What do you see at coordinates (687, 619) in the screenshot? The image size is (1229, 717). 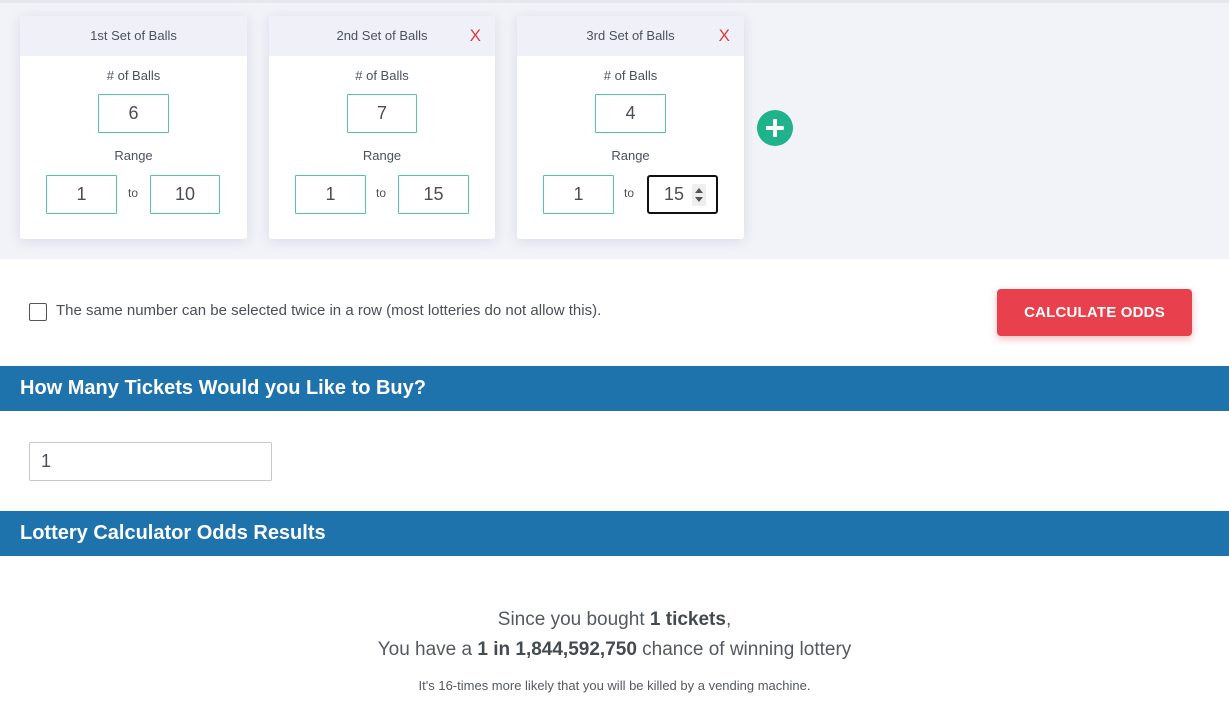 I see `tickets-bought-count: 1 tickets` at bounding box center [687, 619].